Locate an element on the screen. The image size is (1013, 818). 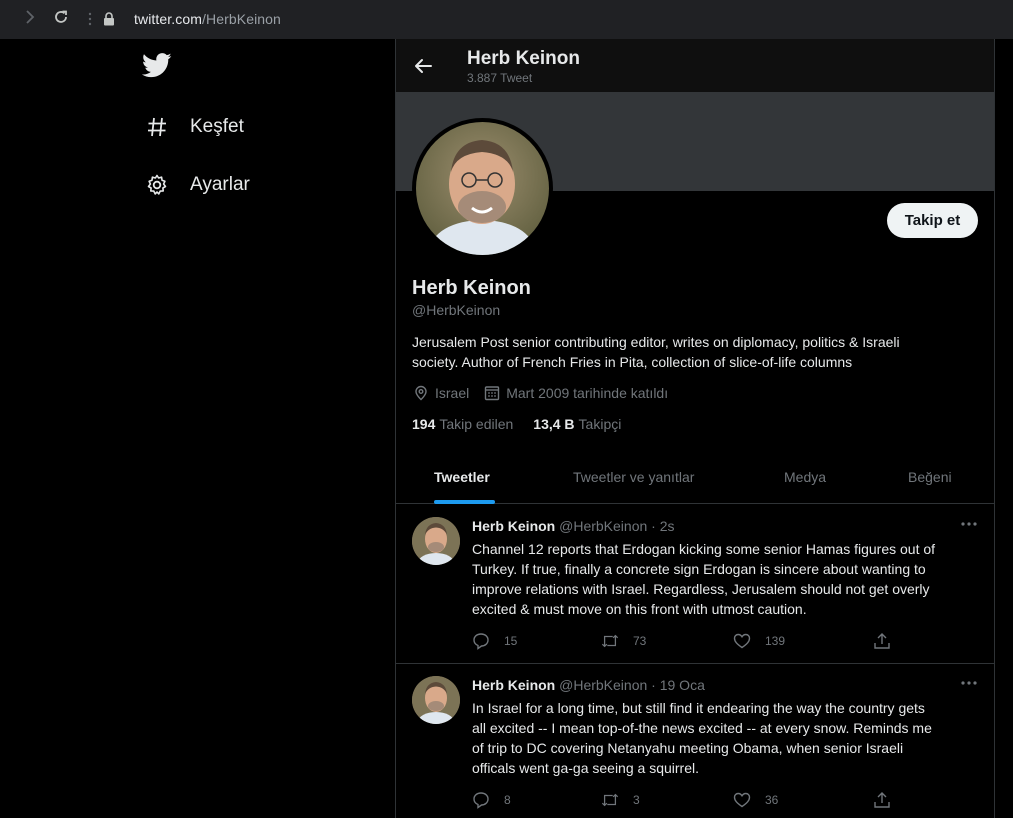
sidebar-item-explore: Keşfet is located at coordinates (194, 127).